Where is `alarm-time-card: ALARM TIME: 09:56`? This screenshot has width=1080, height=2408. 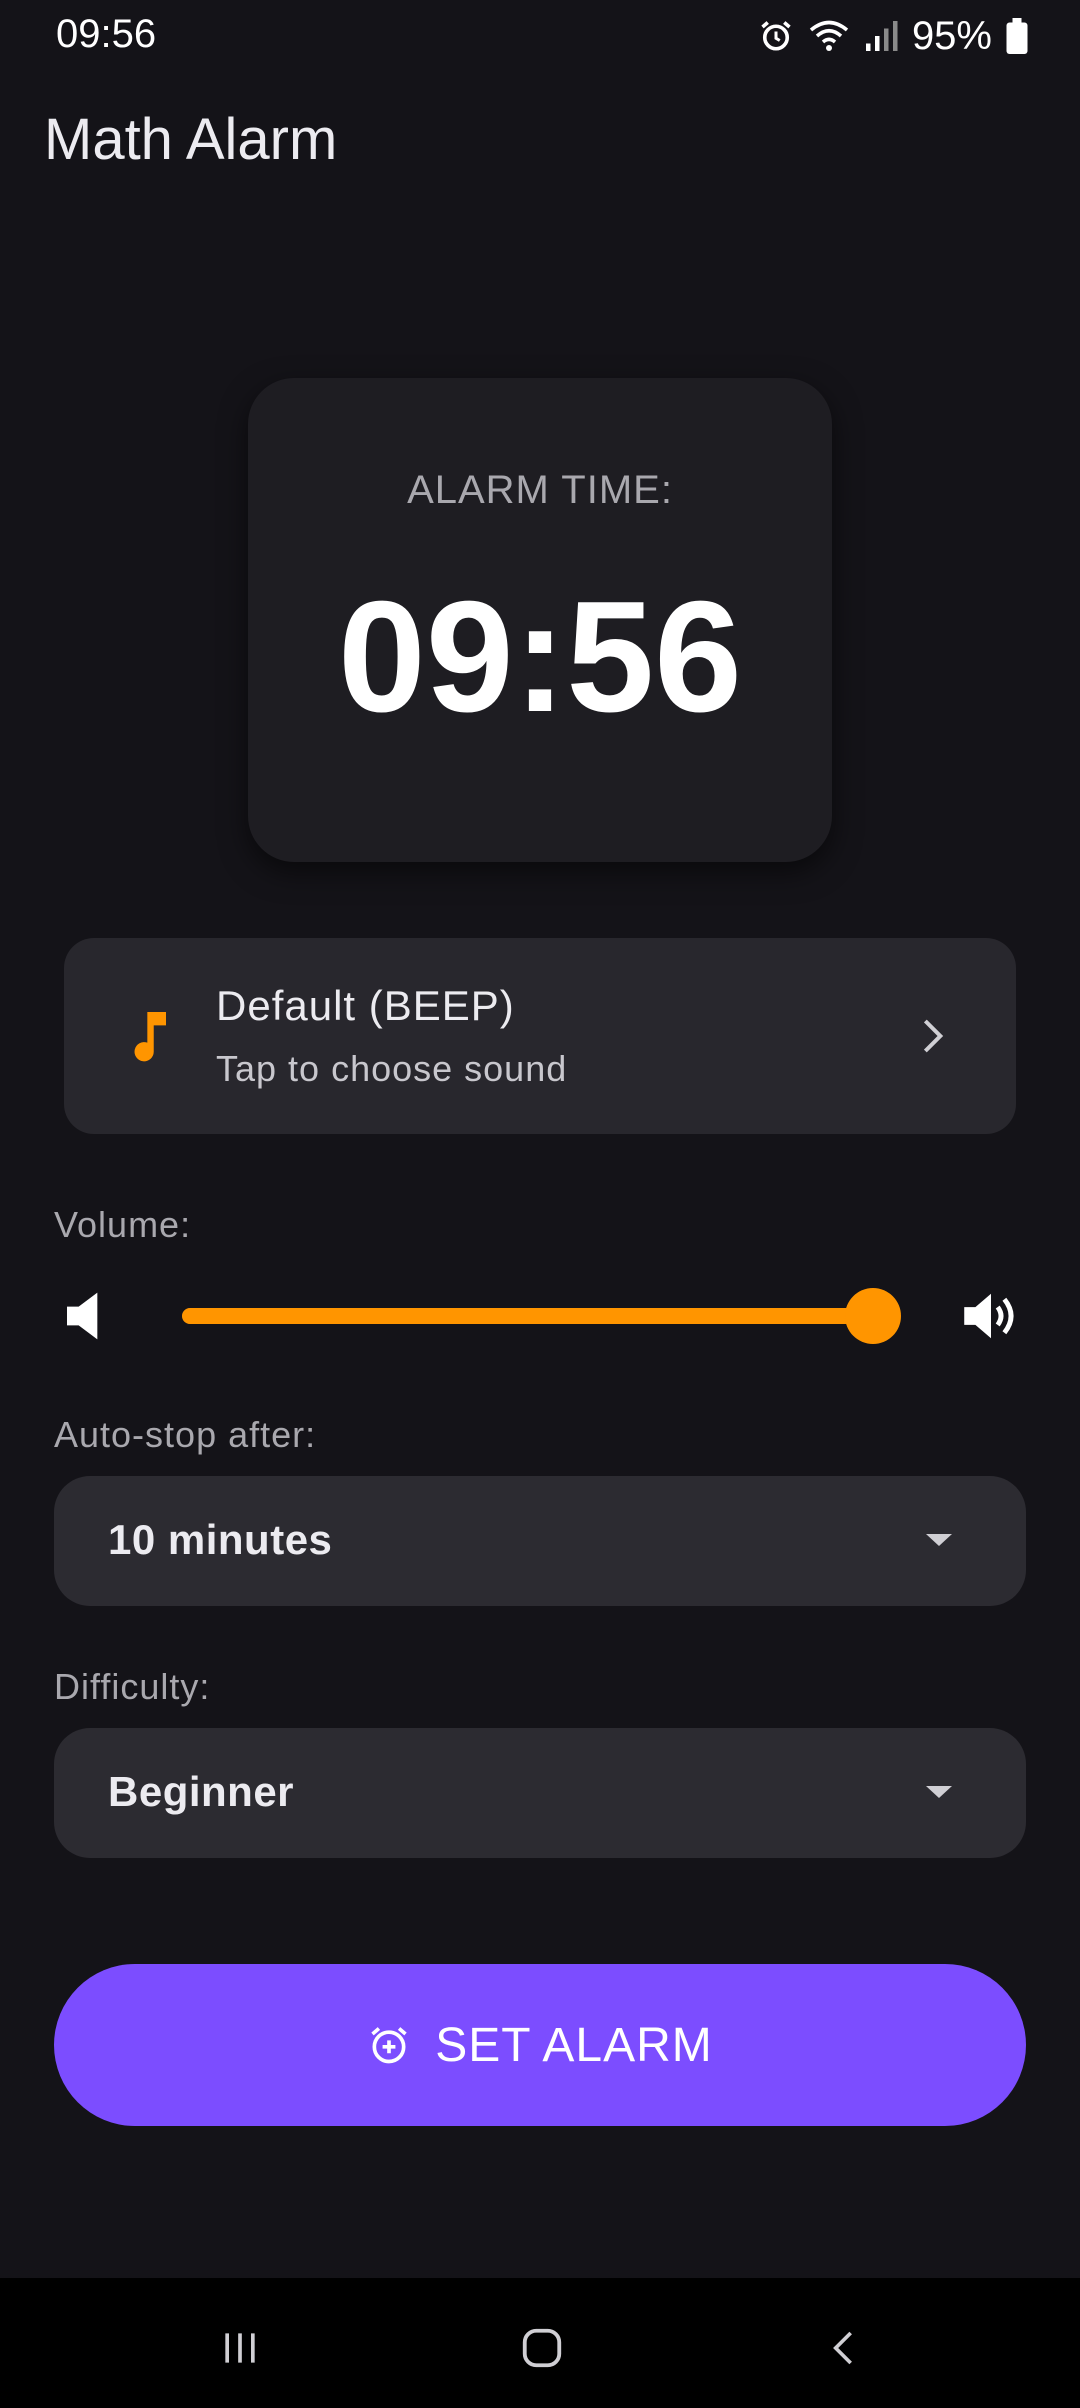 alarm-time-card: ALARM TIME: 09:56 is located at coordinates (540, 620).